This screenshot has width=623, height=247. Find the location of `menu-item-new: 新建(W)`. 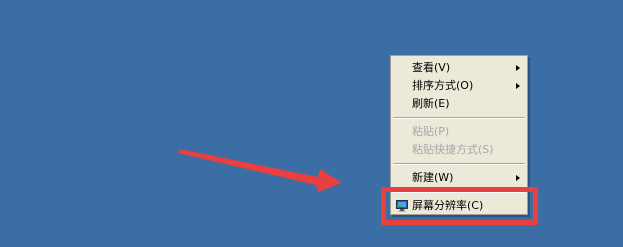

menu-item-new: 新建(W) is located at coordinates (459, 178).